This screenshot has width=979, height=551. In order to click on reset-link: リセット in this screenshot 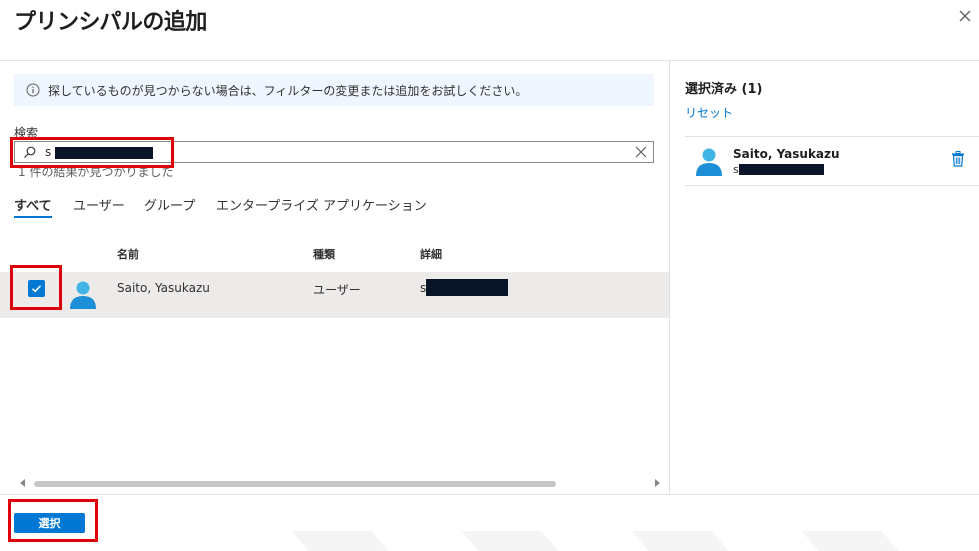, I will do `click(709, 112)`.